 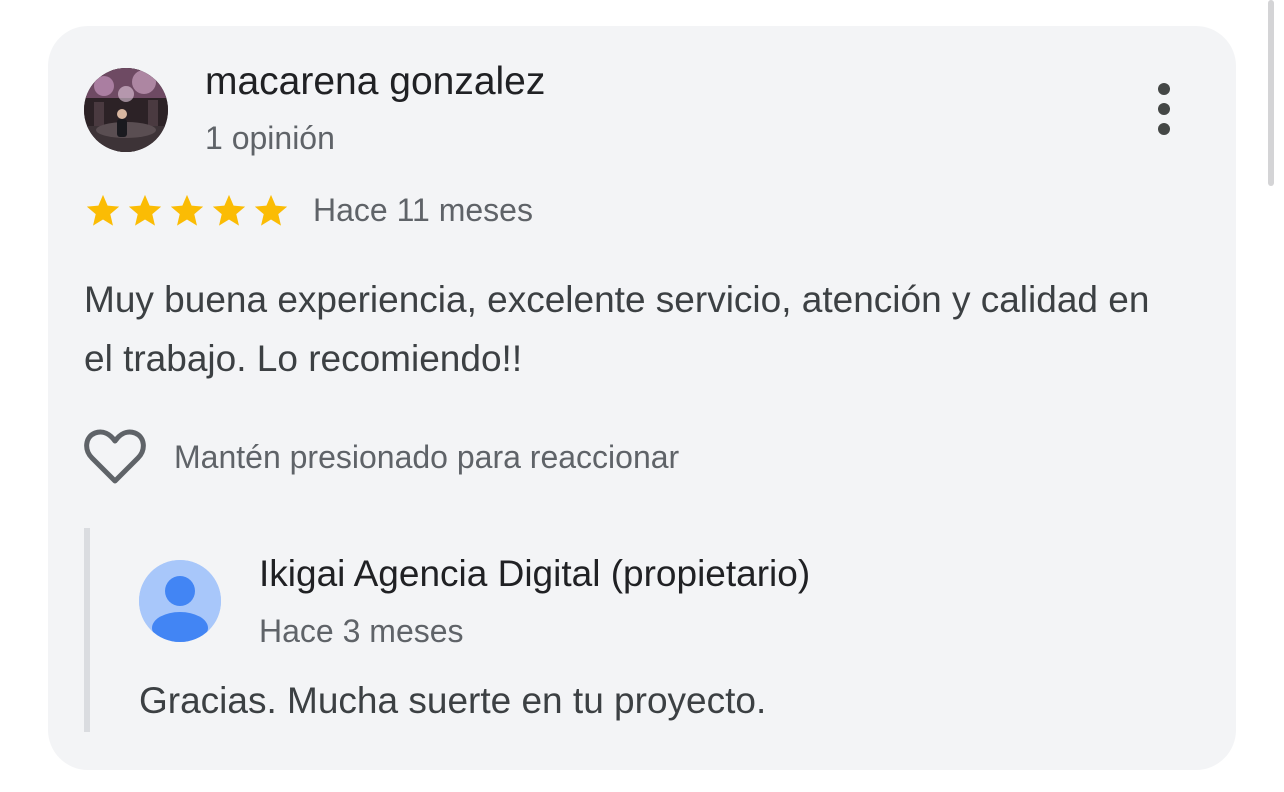 I want to click on owner-name: Ikigai Agencia Digital (propietario), so click(x=535, y=573).